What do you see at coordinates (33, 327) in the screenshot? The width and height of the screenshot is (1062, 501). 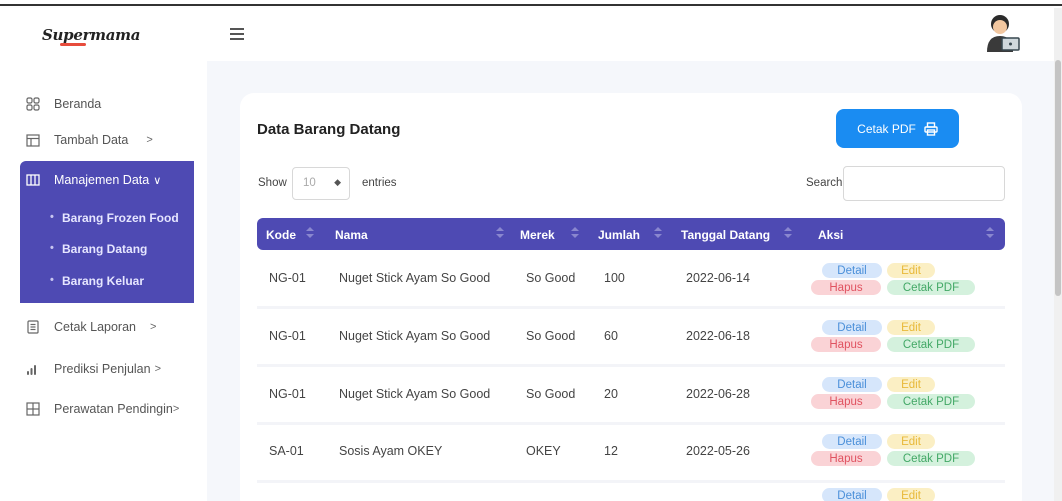 I see `document-icon` at bounding box center [33, 327].